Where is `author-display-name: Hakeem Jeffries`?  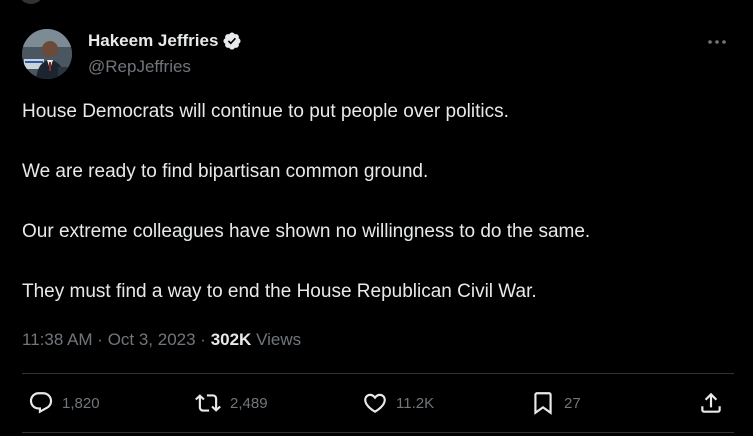 author-display-name: Hakeem Jeffries is located at coordinates (153, 41).